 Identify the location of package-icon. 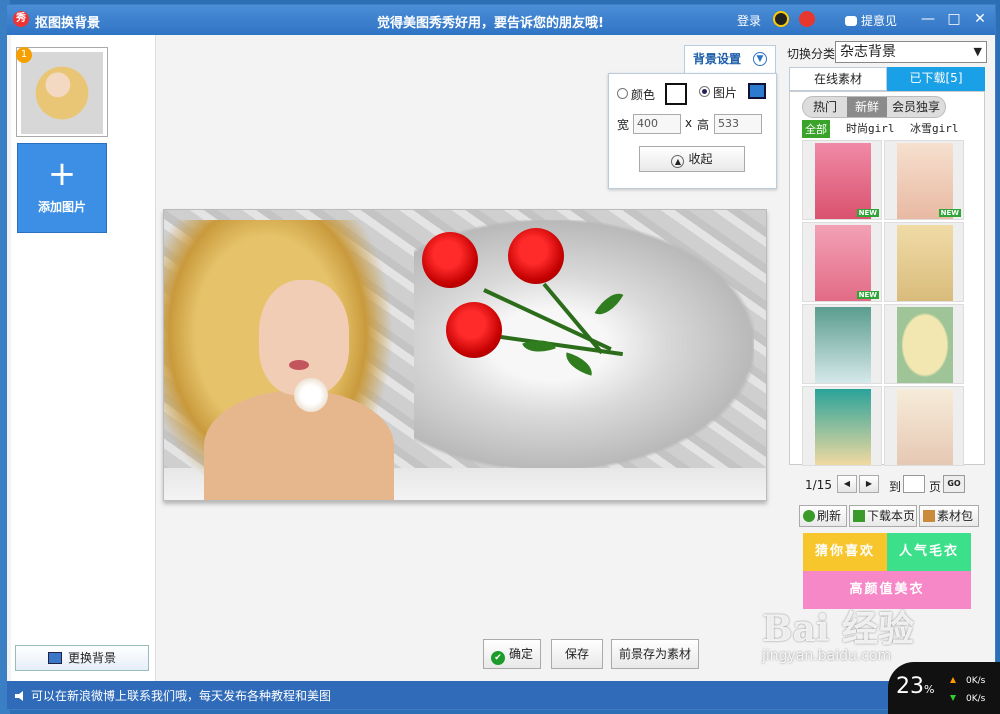
(929, 516).